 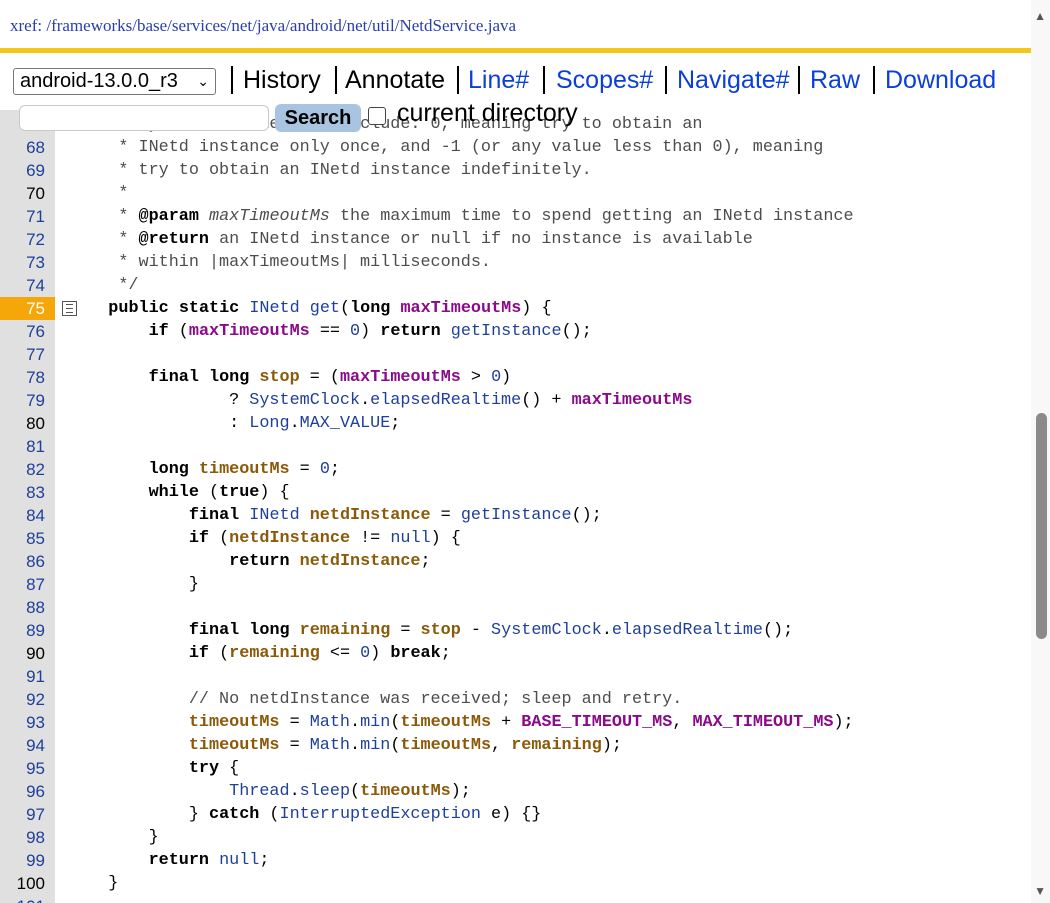 I want to click on code-line: 90 if (remaining <= 0) break;, so click(x=515, y=653).